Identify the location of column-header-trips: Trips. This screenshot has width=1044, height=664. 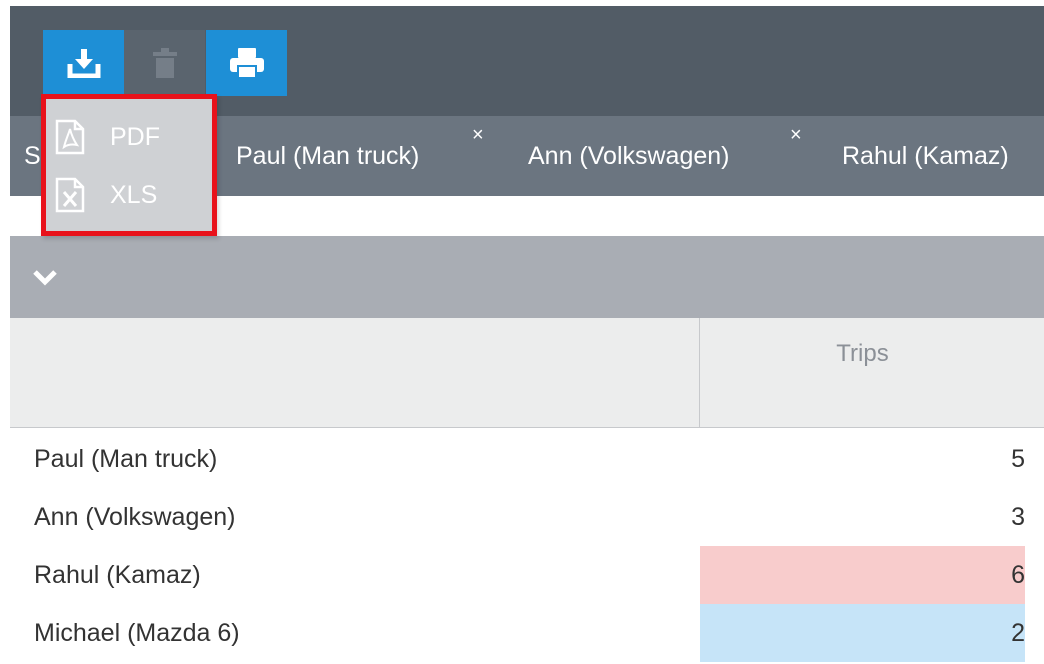
(862, 354).